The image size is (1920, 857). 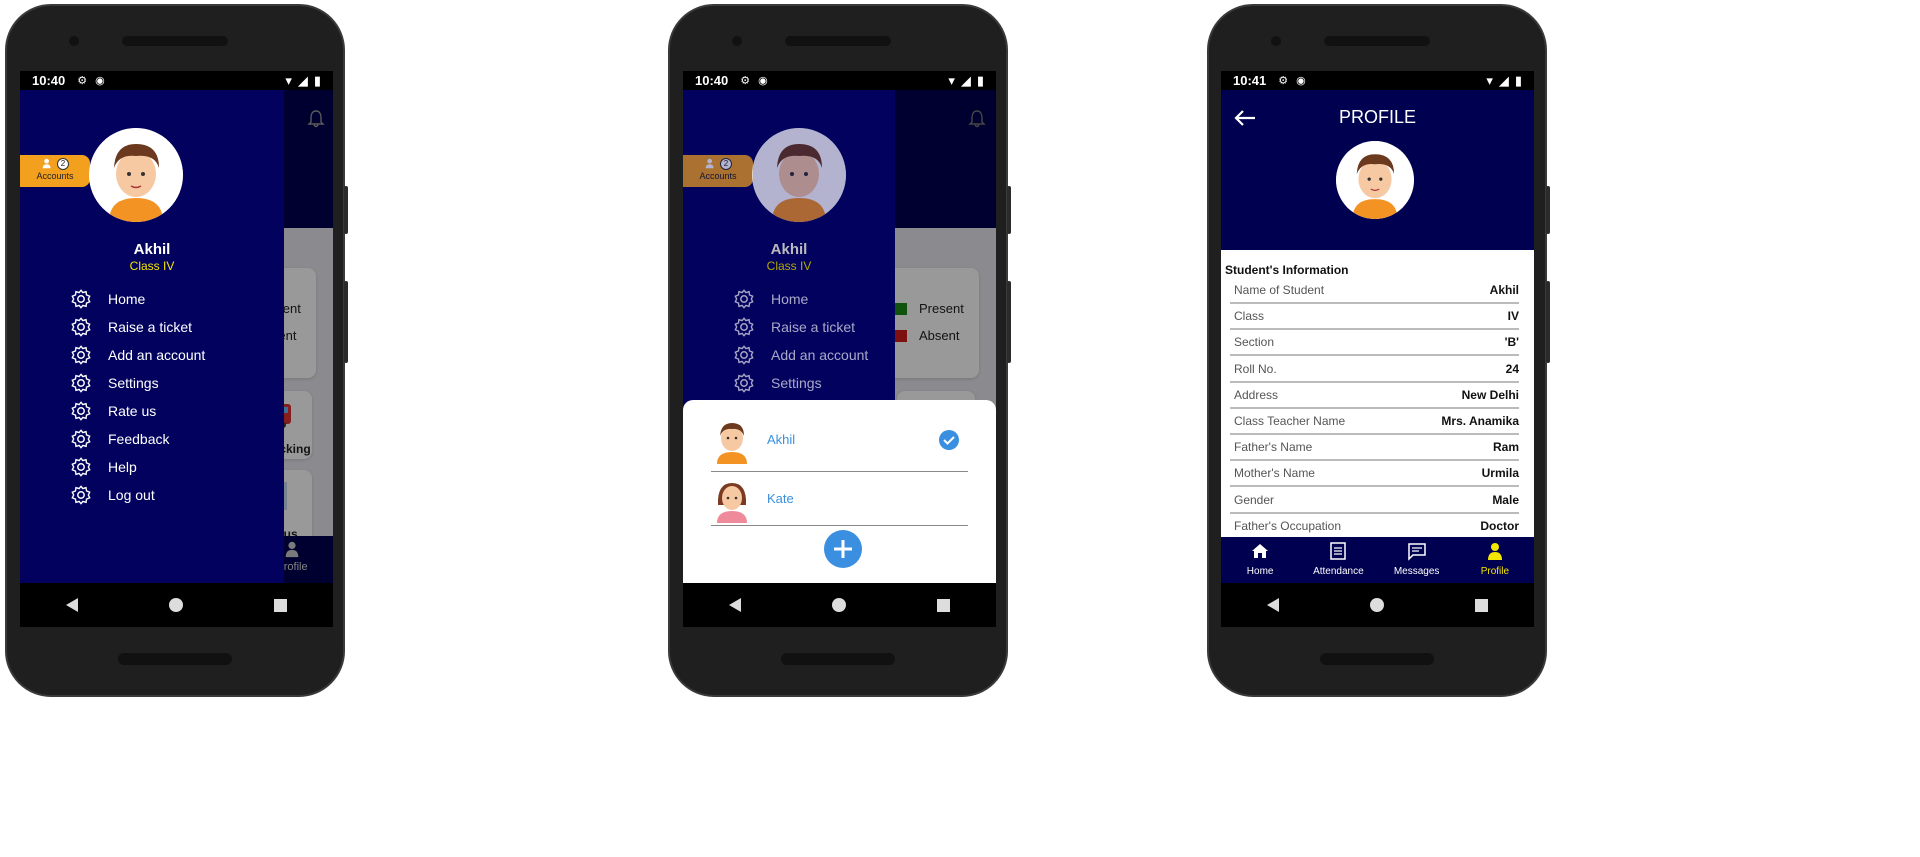 I want to click on info-row: Roll No. 24, so click(x=1374, y=370).